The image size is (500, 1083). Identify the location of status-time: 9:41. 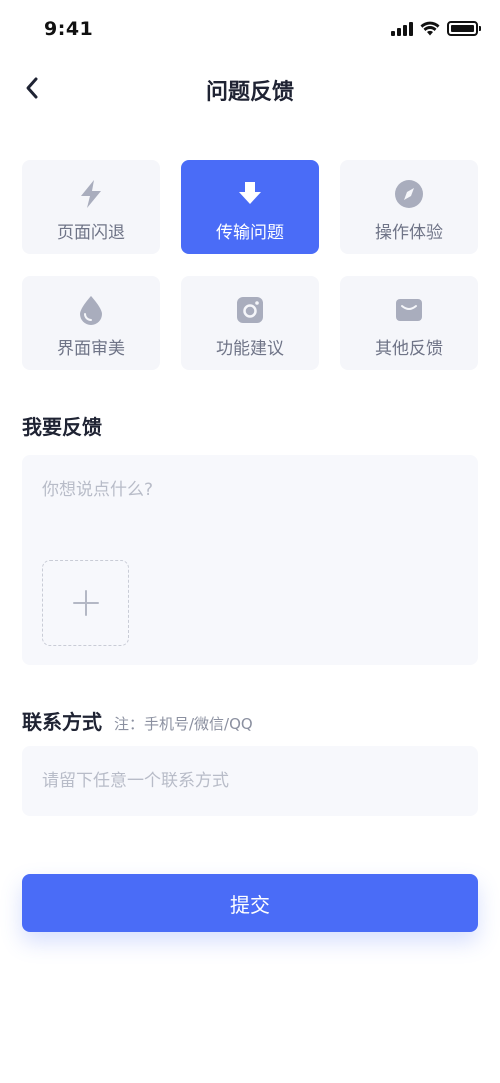
(69, 29).